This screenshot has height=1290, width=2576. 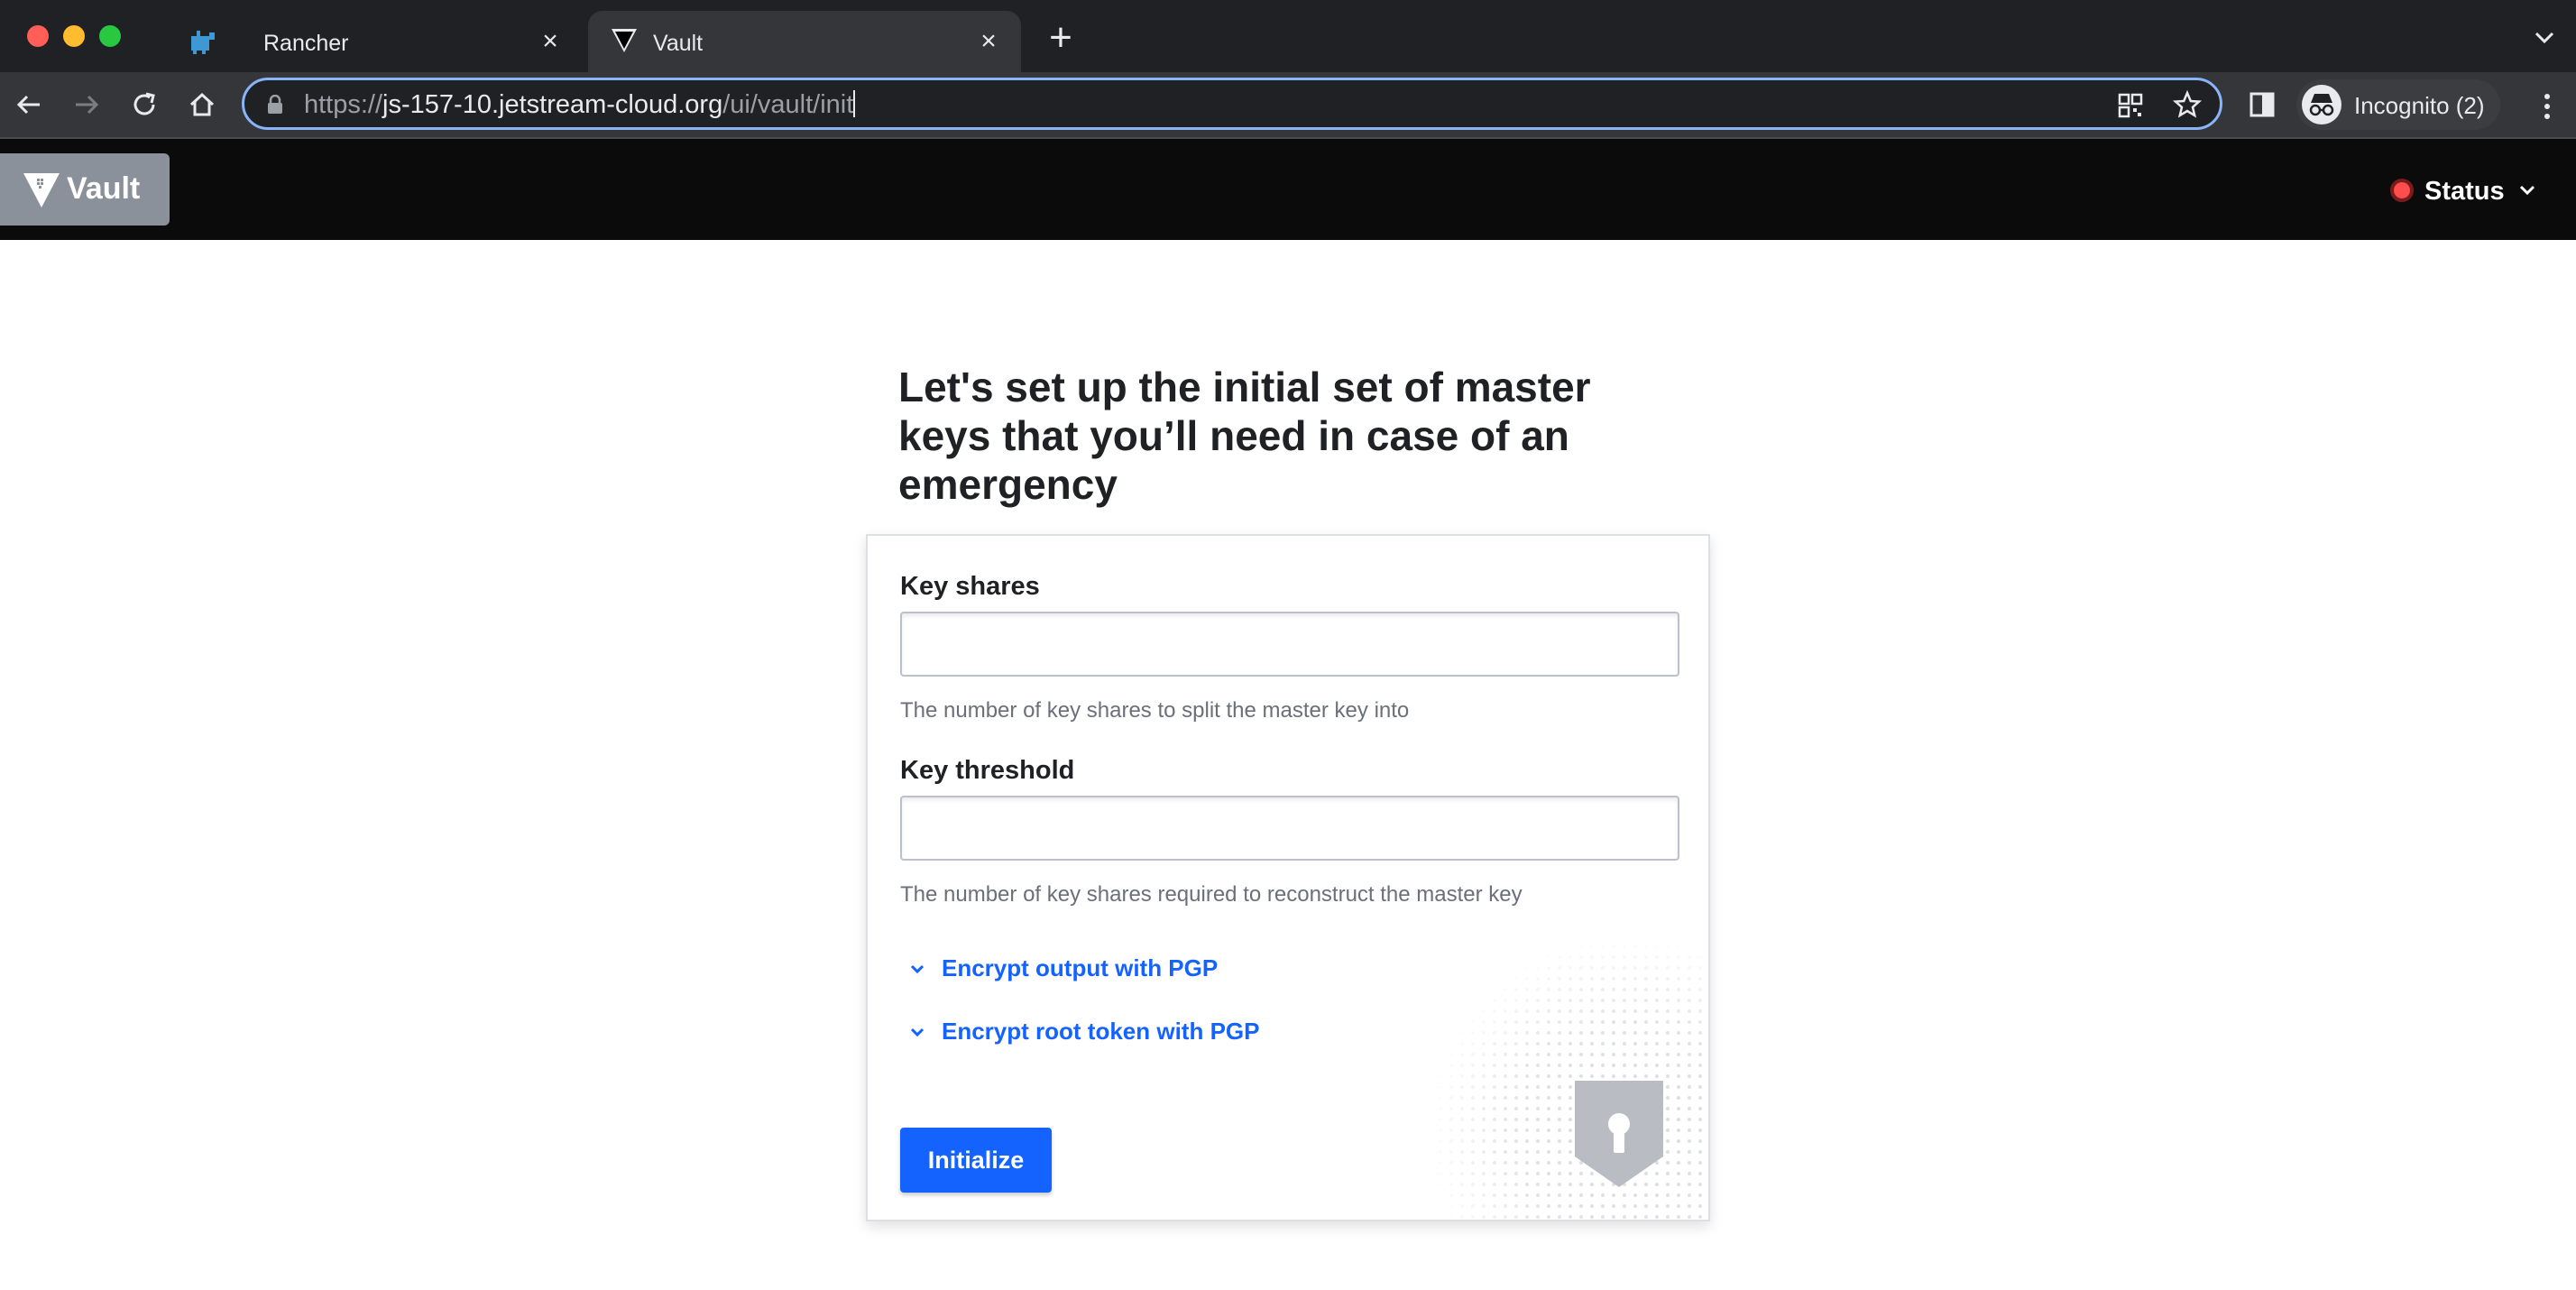 What do you see at coordinates (1288, 189) in the screenshot?
I see `vault-header: Vault Status` at bounding box center [1288, 189].